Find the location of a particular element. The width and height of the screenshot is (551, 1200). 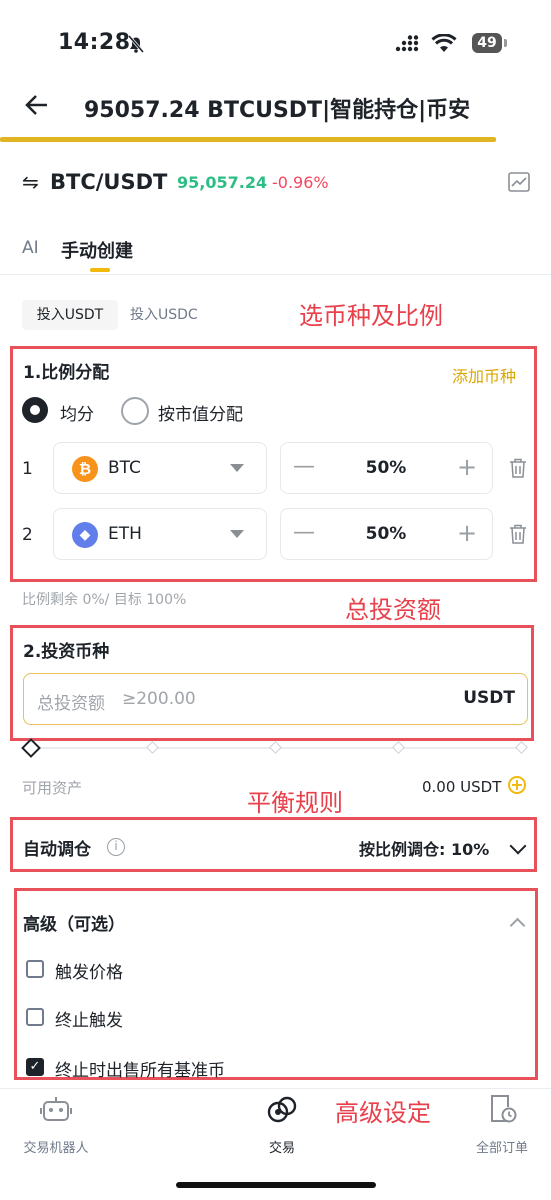

radio-equal is located at coordinates (35, 410).